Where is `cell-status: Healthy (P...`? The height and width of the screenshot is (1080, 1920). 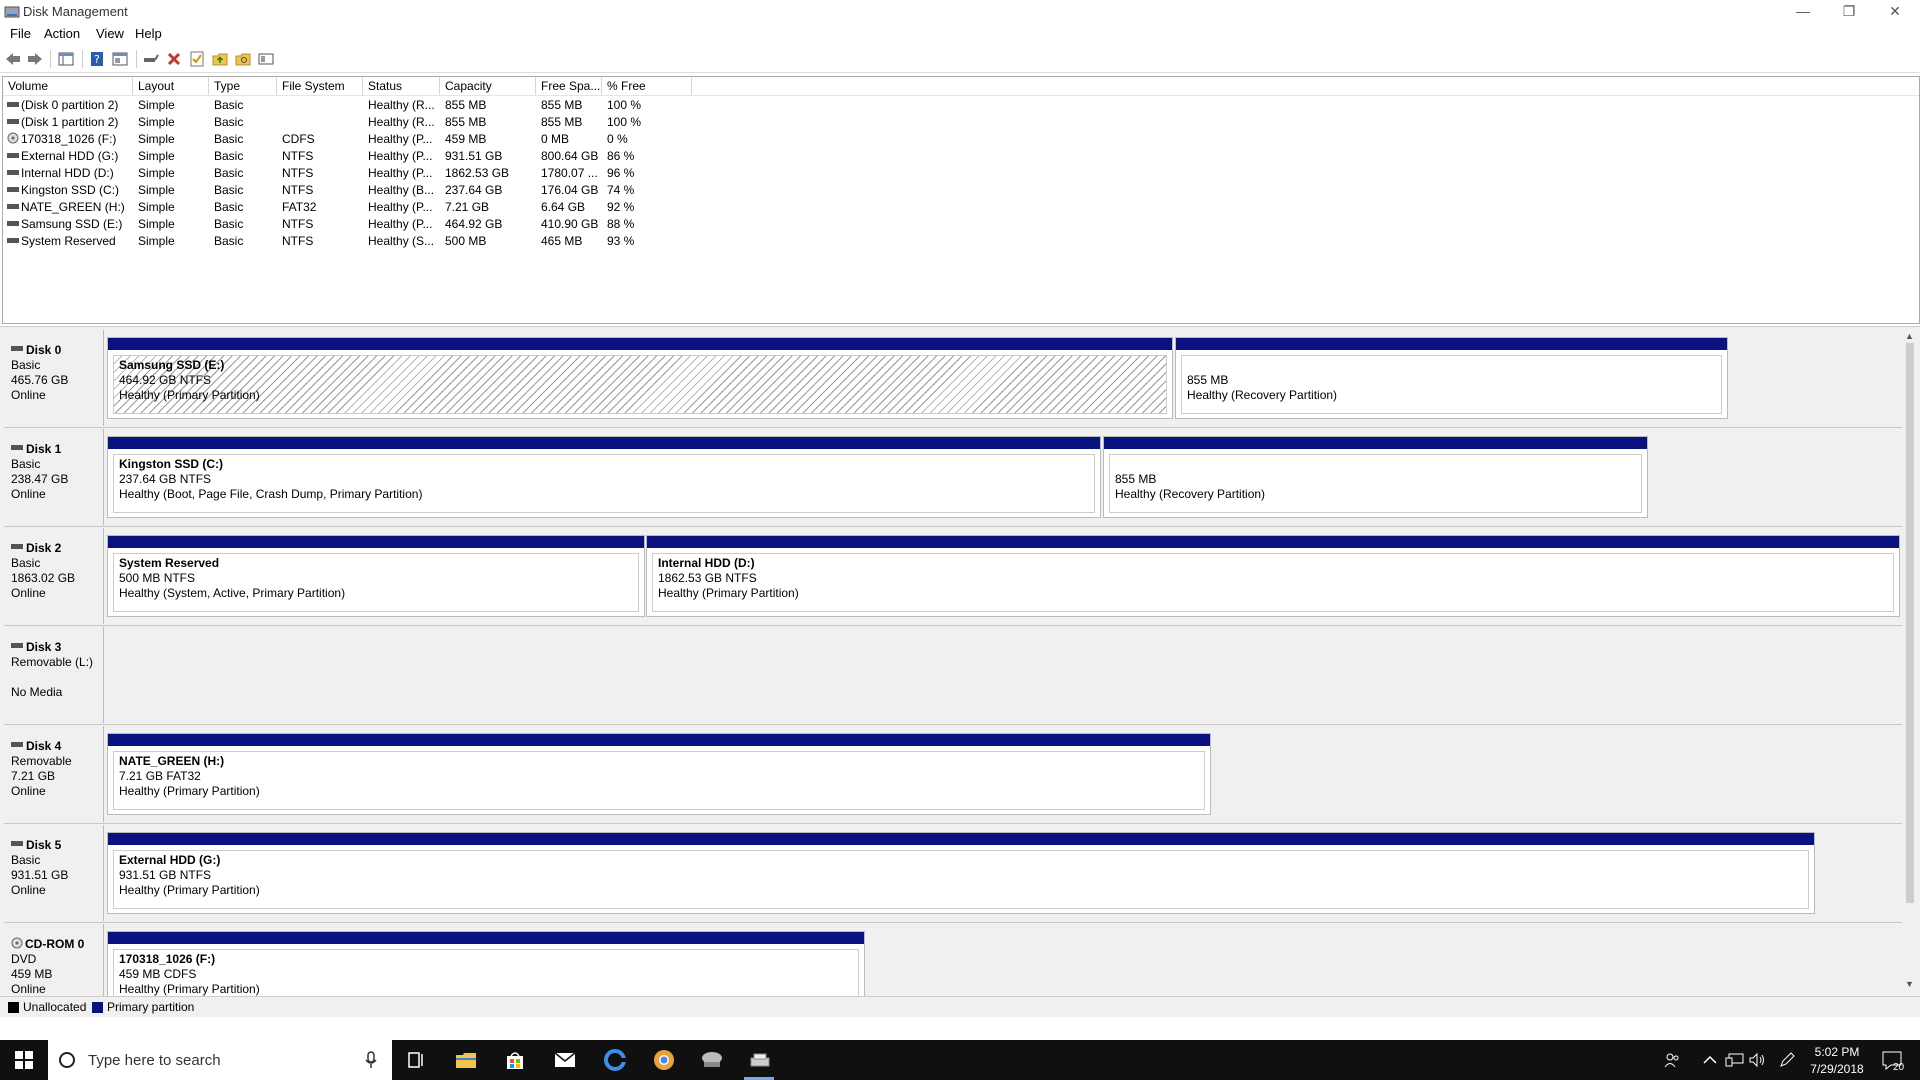 cell-status: Healthy (P... is located at coordinates (400, 156).